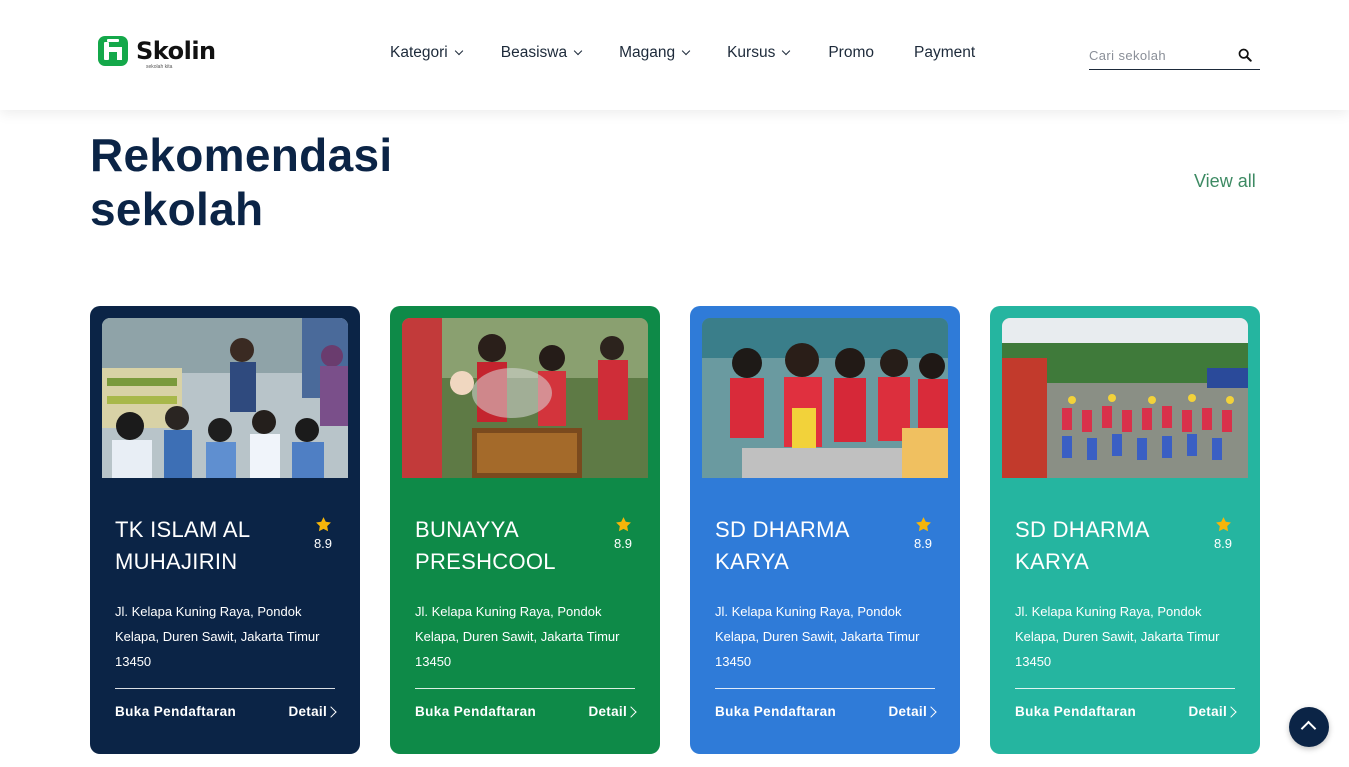 Image resolution: width=1349 pixels, height=767 pixels. I want to click on nav-promo: Promo, so click(851, 53).